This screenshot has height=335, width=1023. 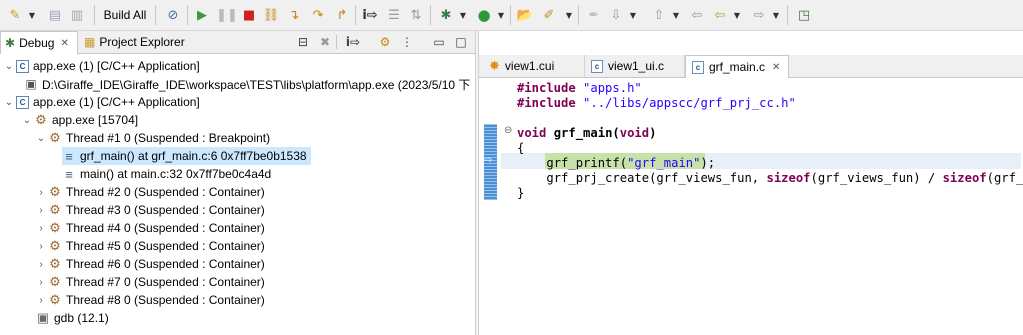 I want to click on next-annotation-dropdown-icon: ▼, so click(x=632, y=15).